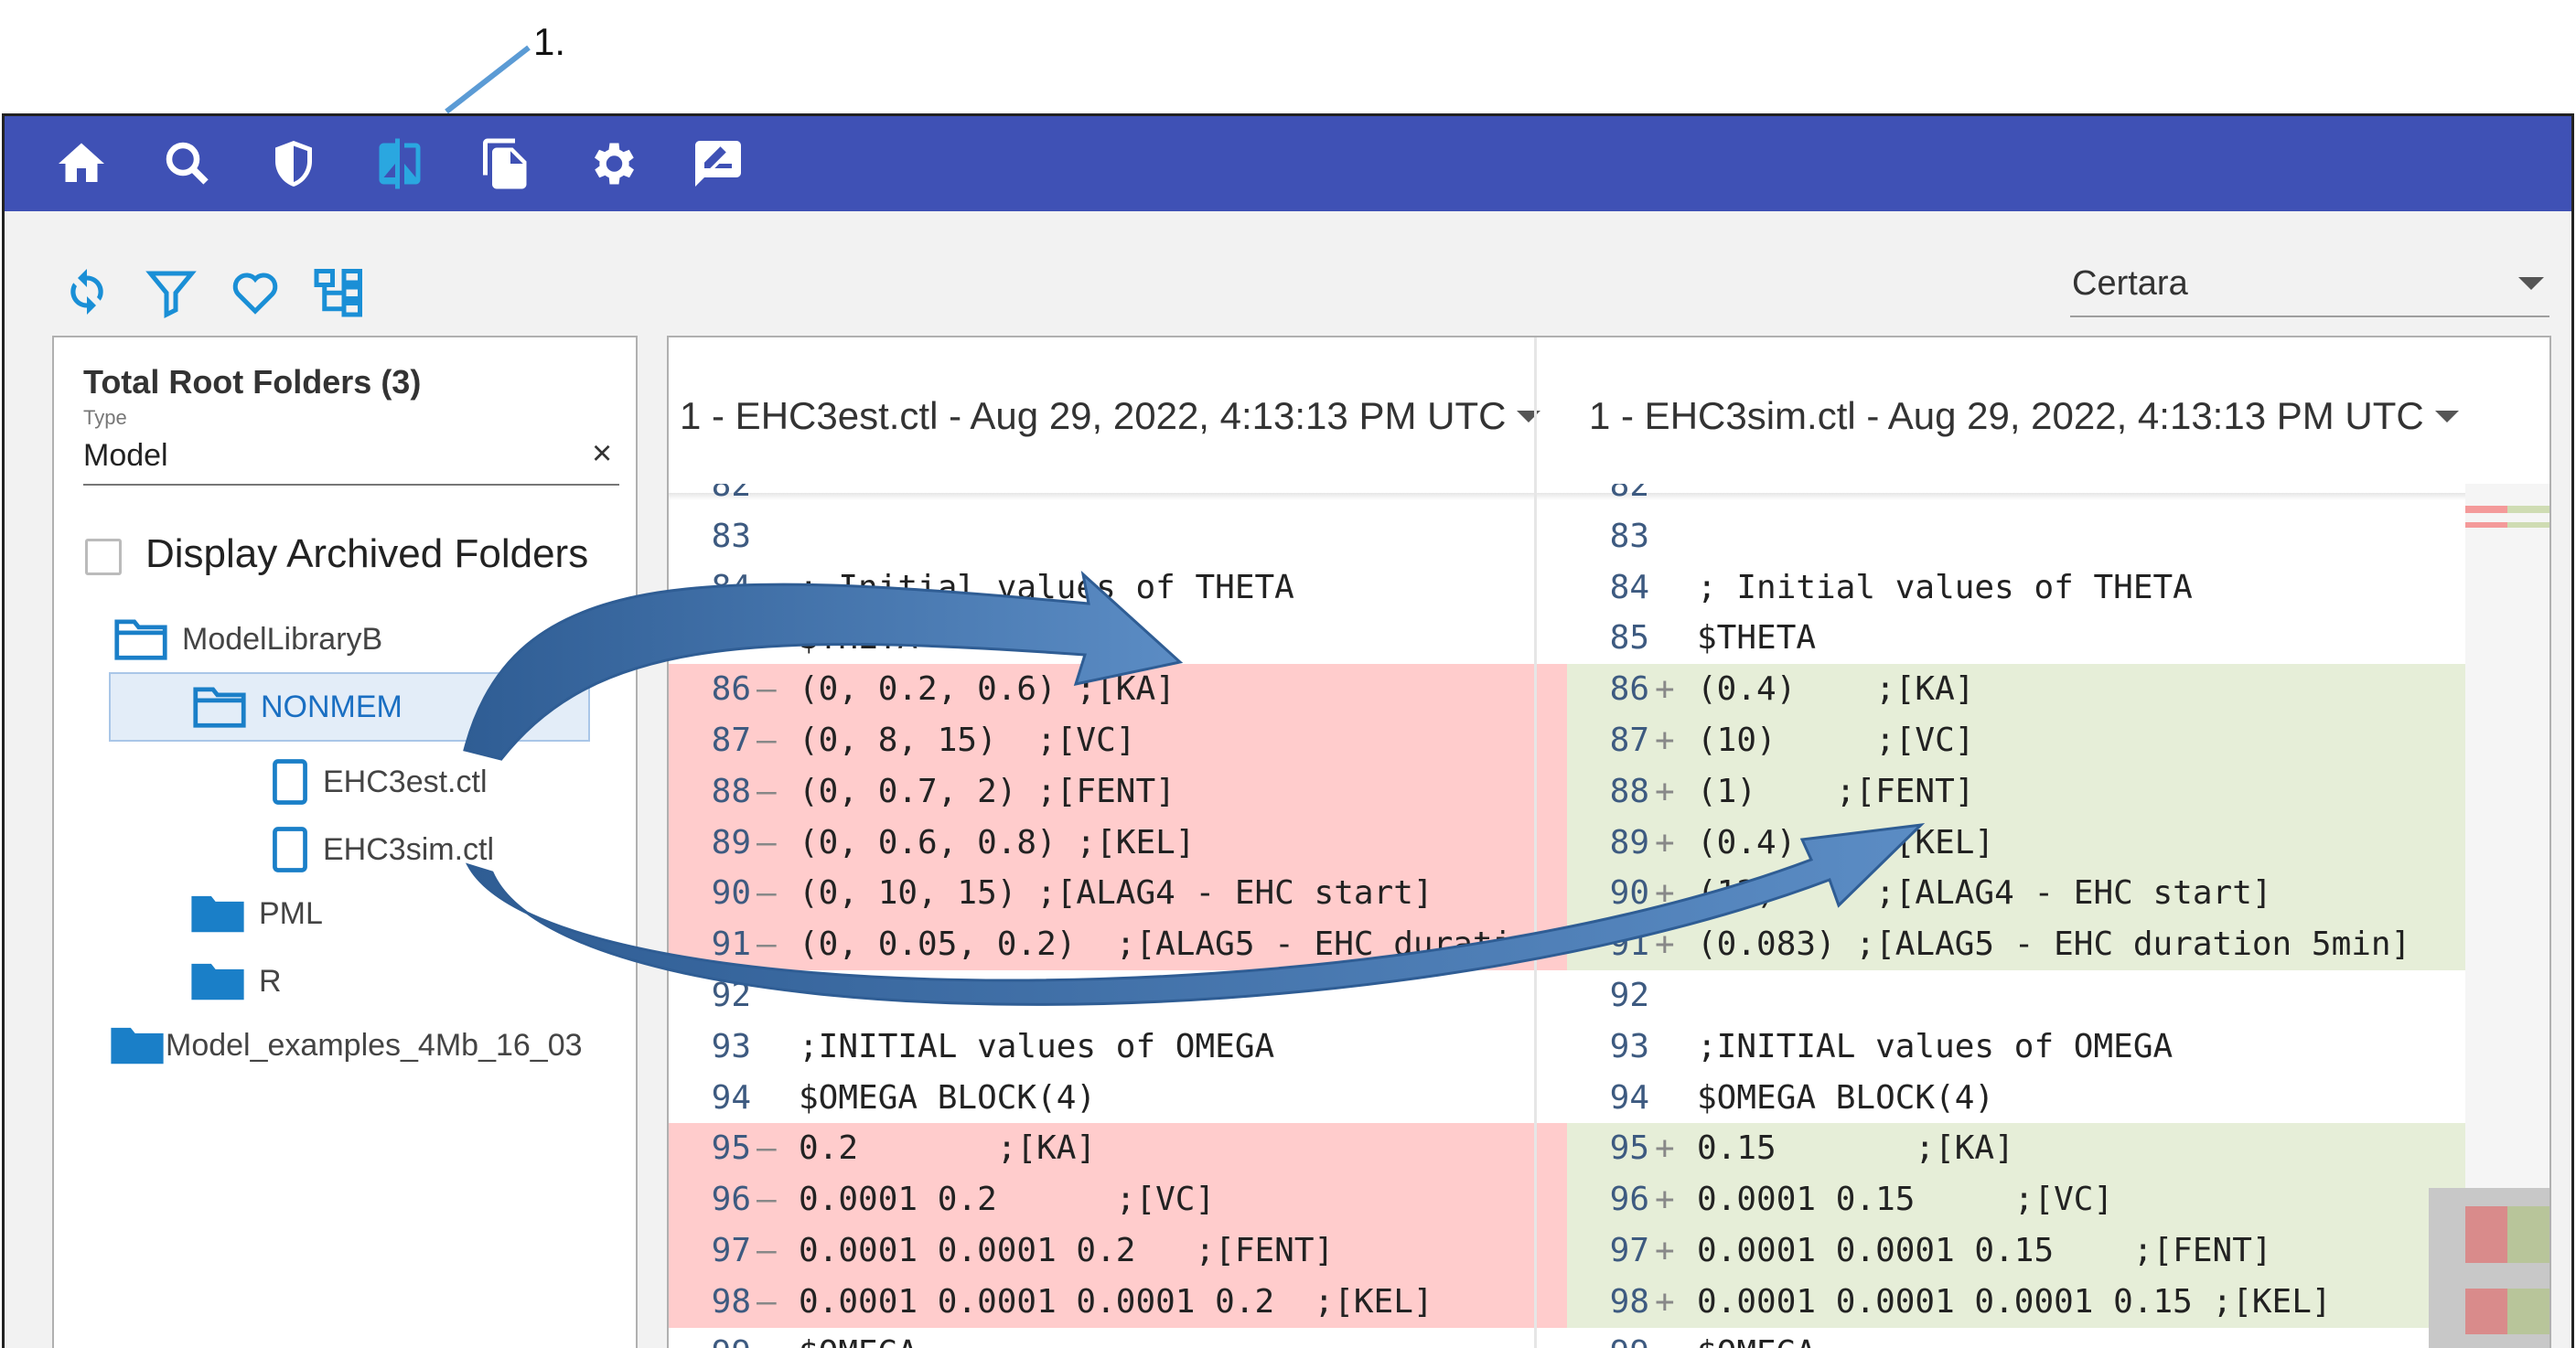  I want to click on code-text: ; Initial values of THETA, so click(1046, 587).